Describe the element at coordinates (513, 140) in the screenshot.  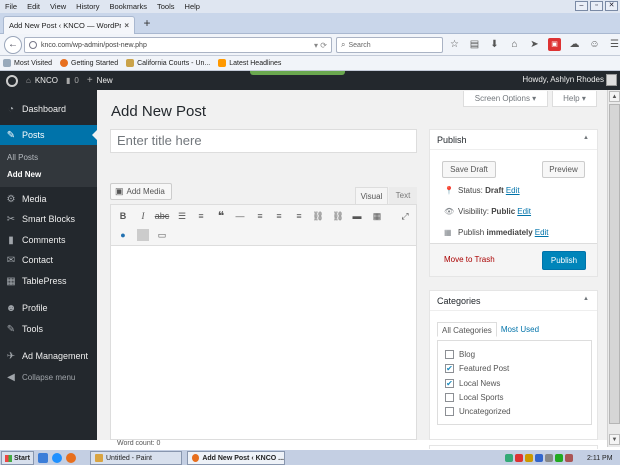
I see `publish-box-header: Publish ▲` at that location.